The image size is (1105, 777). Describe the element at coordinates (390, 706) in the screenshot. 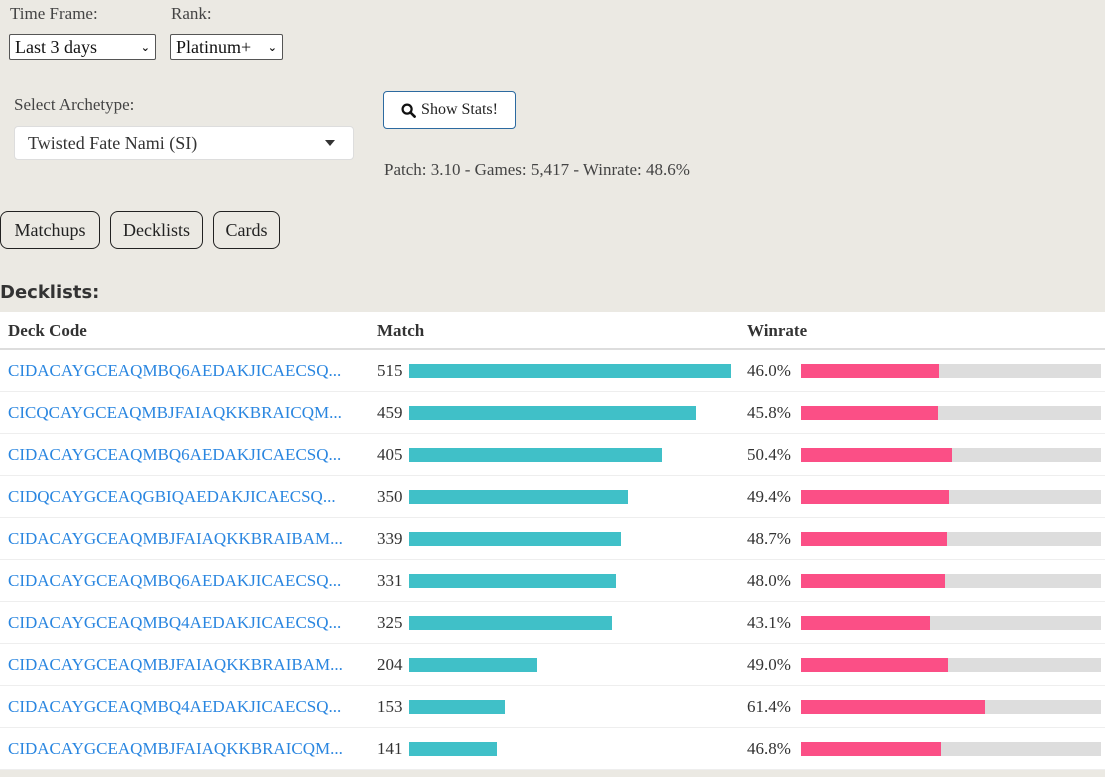

I see `match-count: 153` at that location.